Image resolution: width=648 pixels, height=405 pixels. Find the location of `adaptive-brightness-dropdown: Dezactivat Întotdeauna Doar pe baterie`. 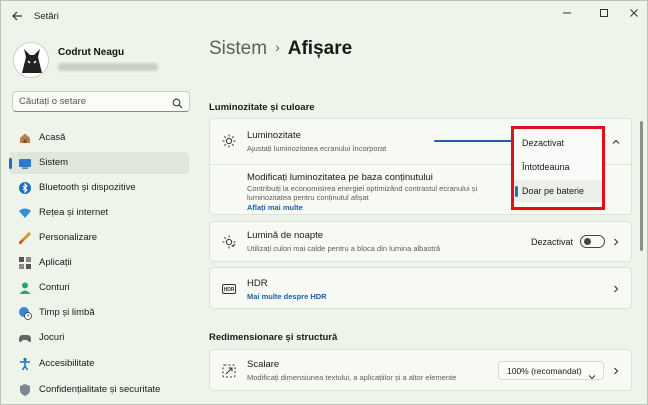

adaptive-brightness-dropdown: Dezactivat Întotdeauna Doar pe baterie is located at coordinates (558, 168).